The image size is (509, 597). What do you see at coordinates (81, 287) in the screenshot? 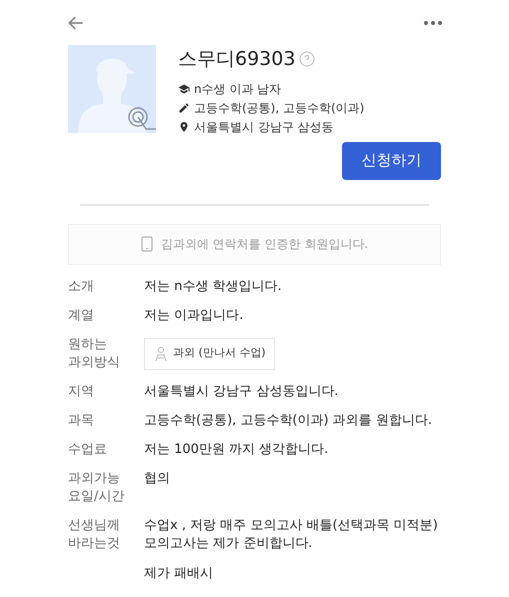
I see `field-label: 소개` at bounding box center [81, 287].